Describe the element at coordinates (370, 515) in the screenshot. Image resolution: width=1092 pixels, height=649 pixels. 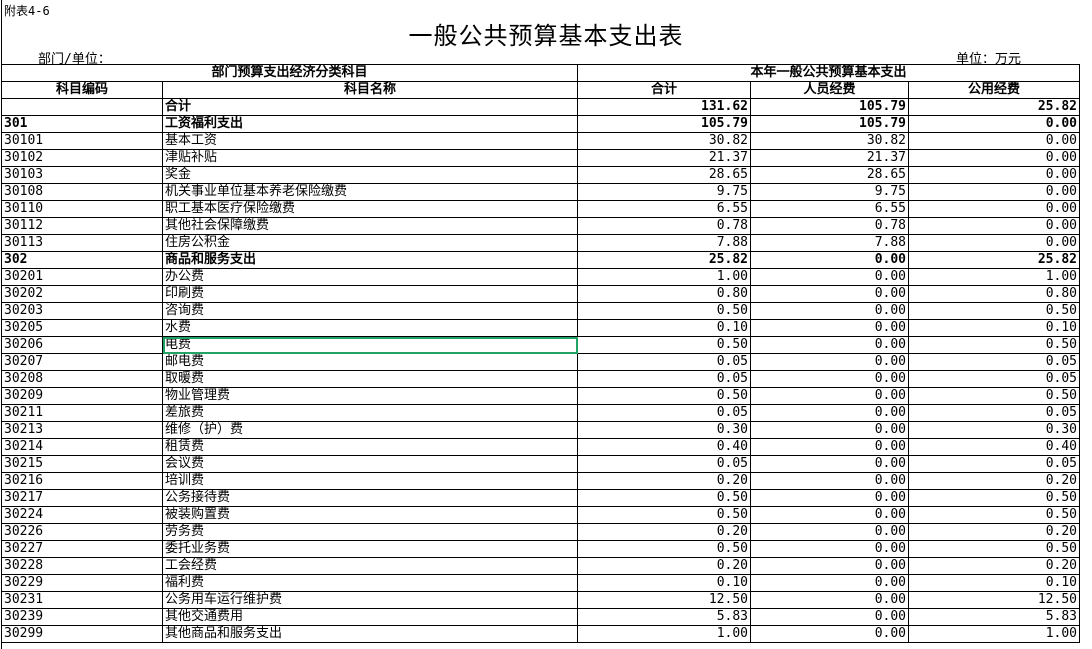
I see `row-name: 被装购置费` at that location.